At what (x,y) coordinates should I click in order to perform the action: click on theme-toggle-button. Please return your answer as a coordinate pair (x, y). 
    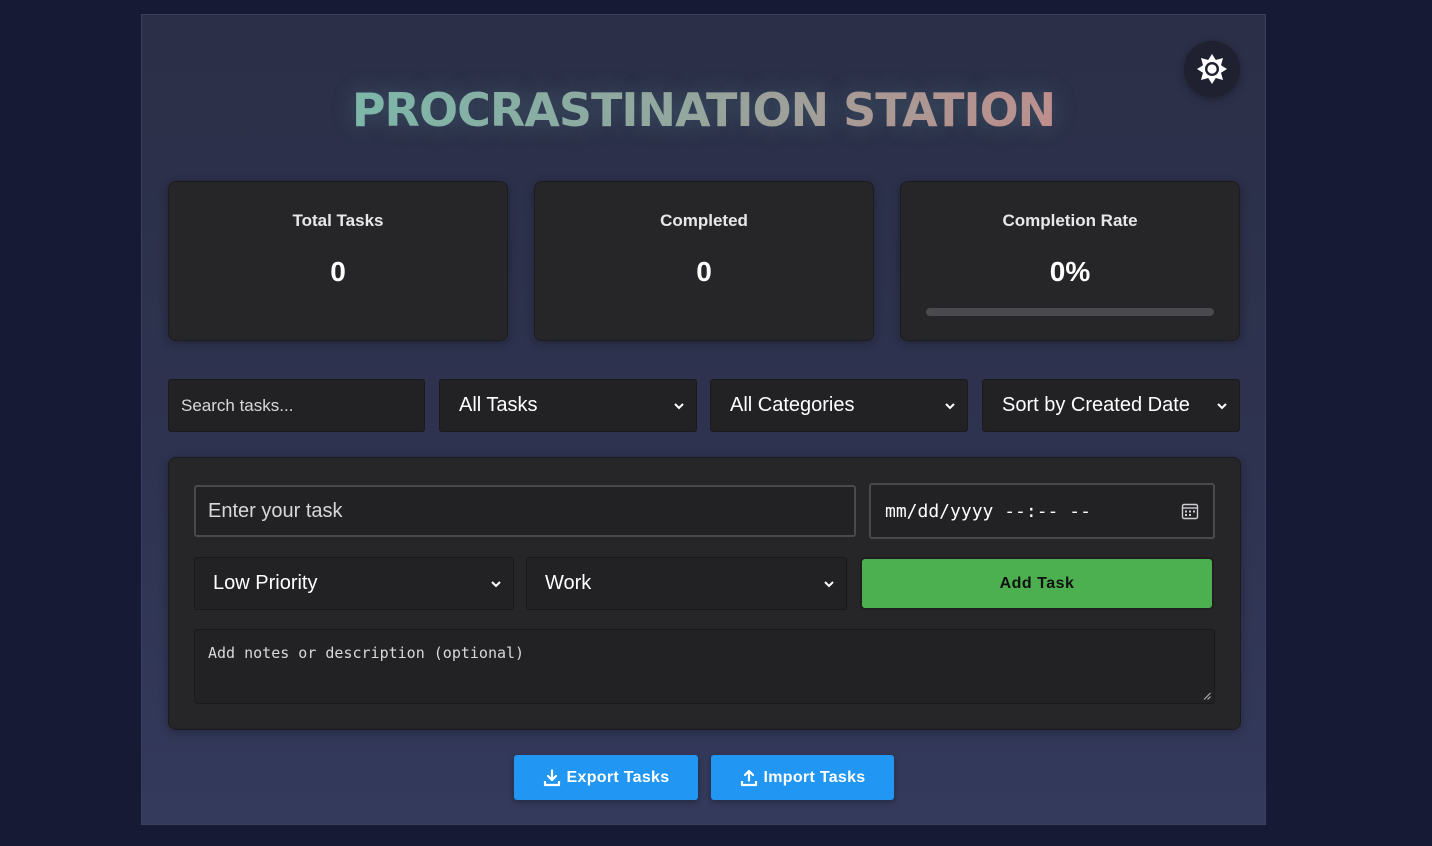
    Looking at the image, I should click on (1212, 69).